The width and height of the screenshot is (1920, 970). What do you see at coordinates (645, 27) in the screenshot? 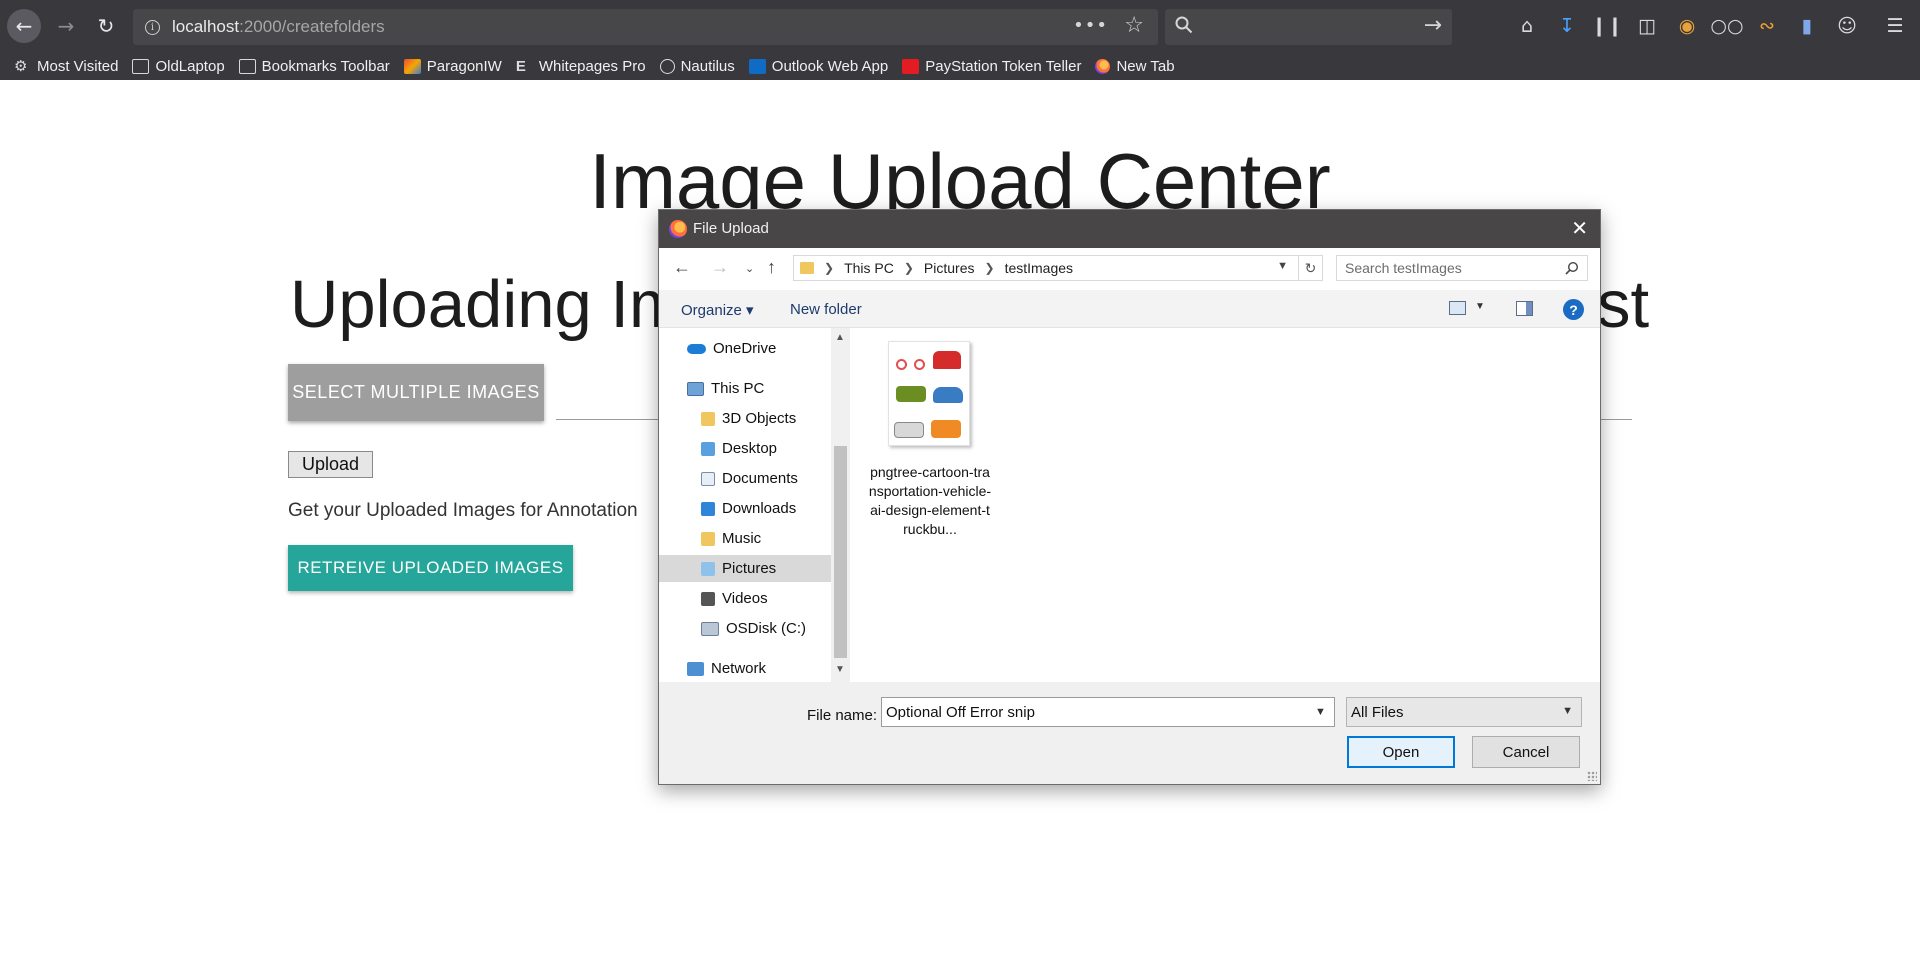
I see `url-bar: i localhost:2000/createfolders ••• ☆` at bounding box center [645, 27].